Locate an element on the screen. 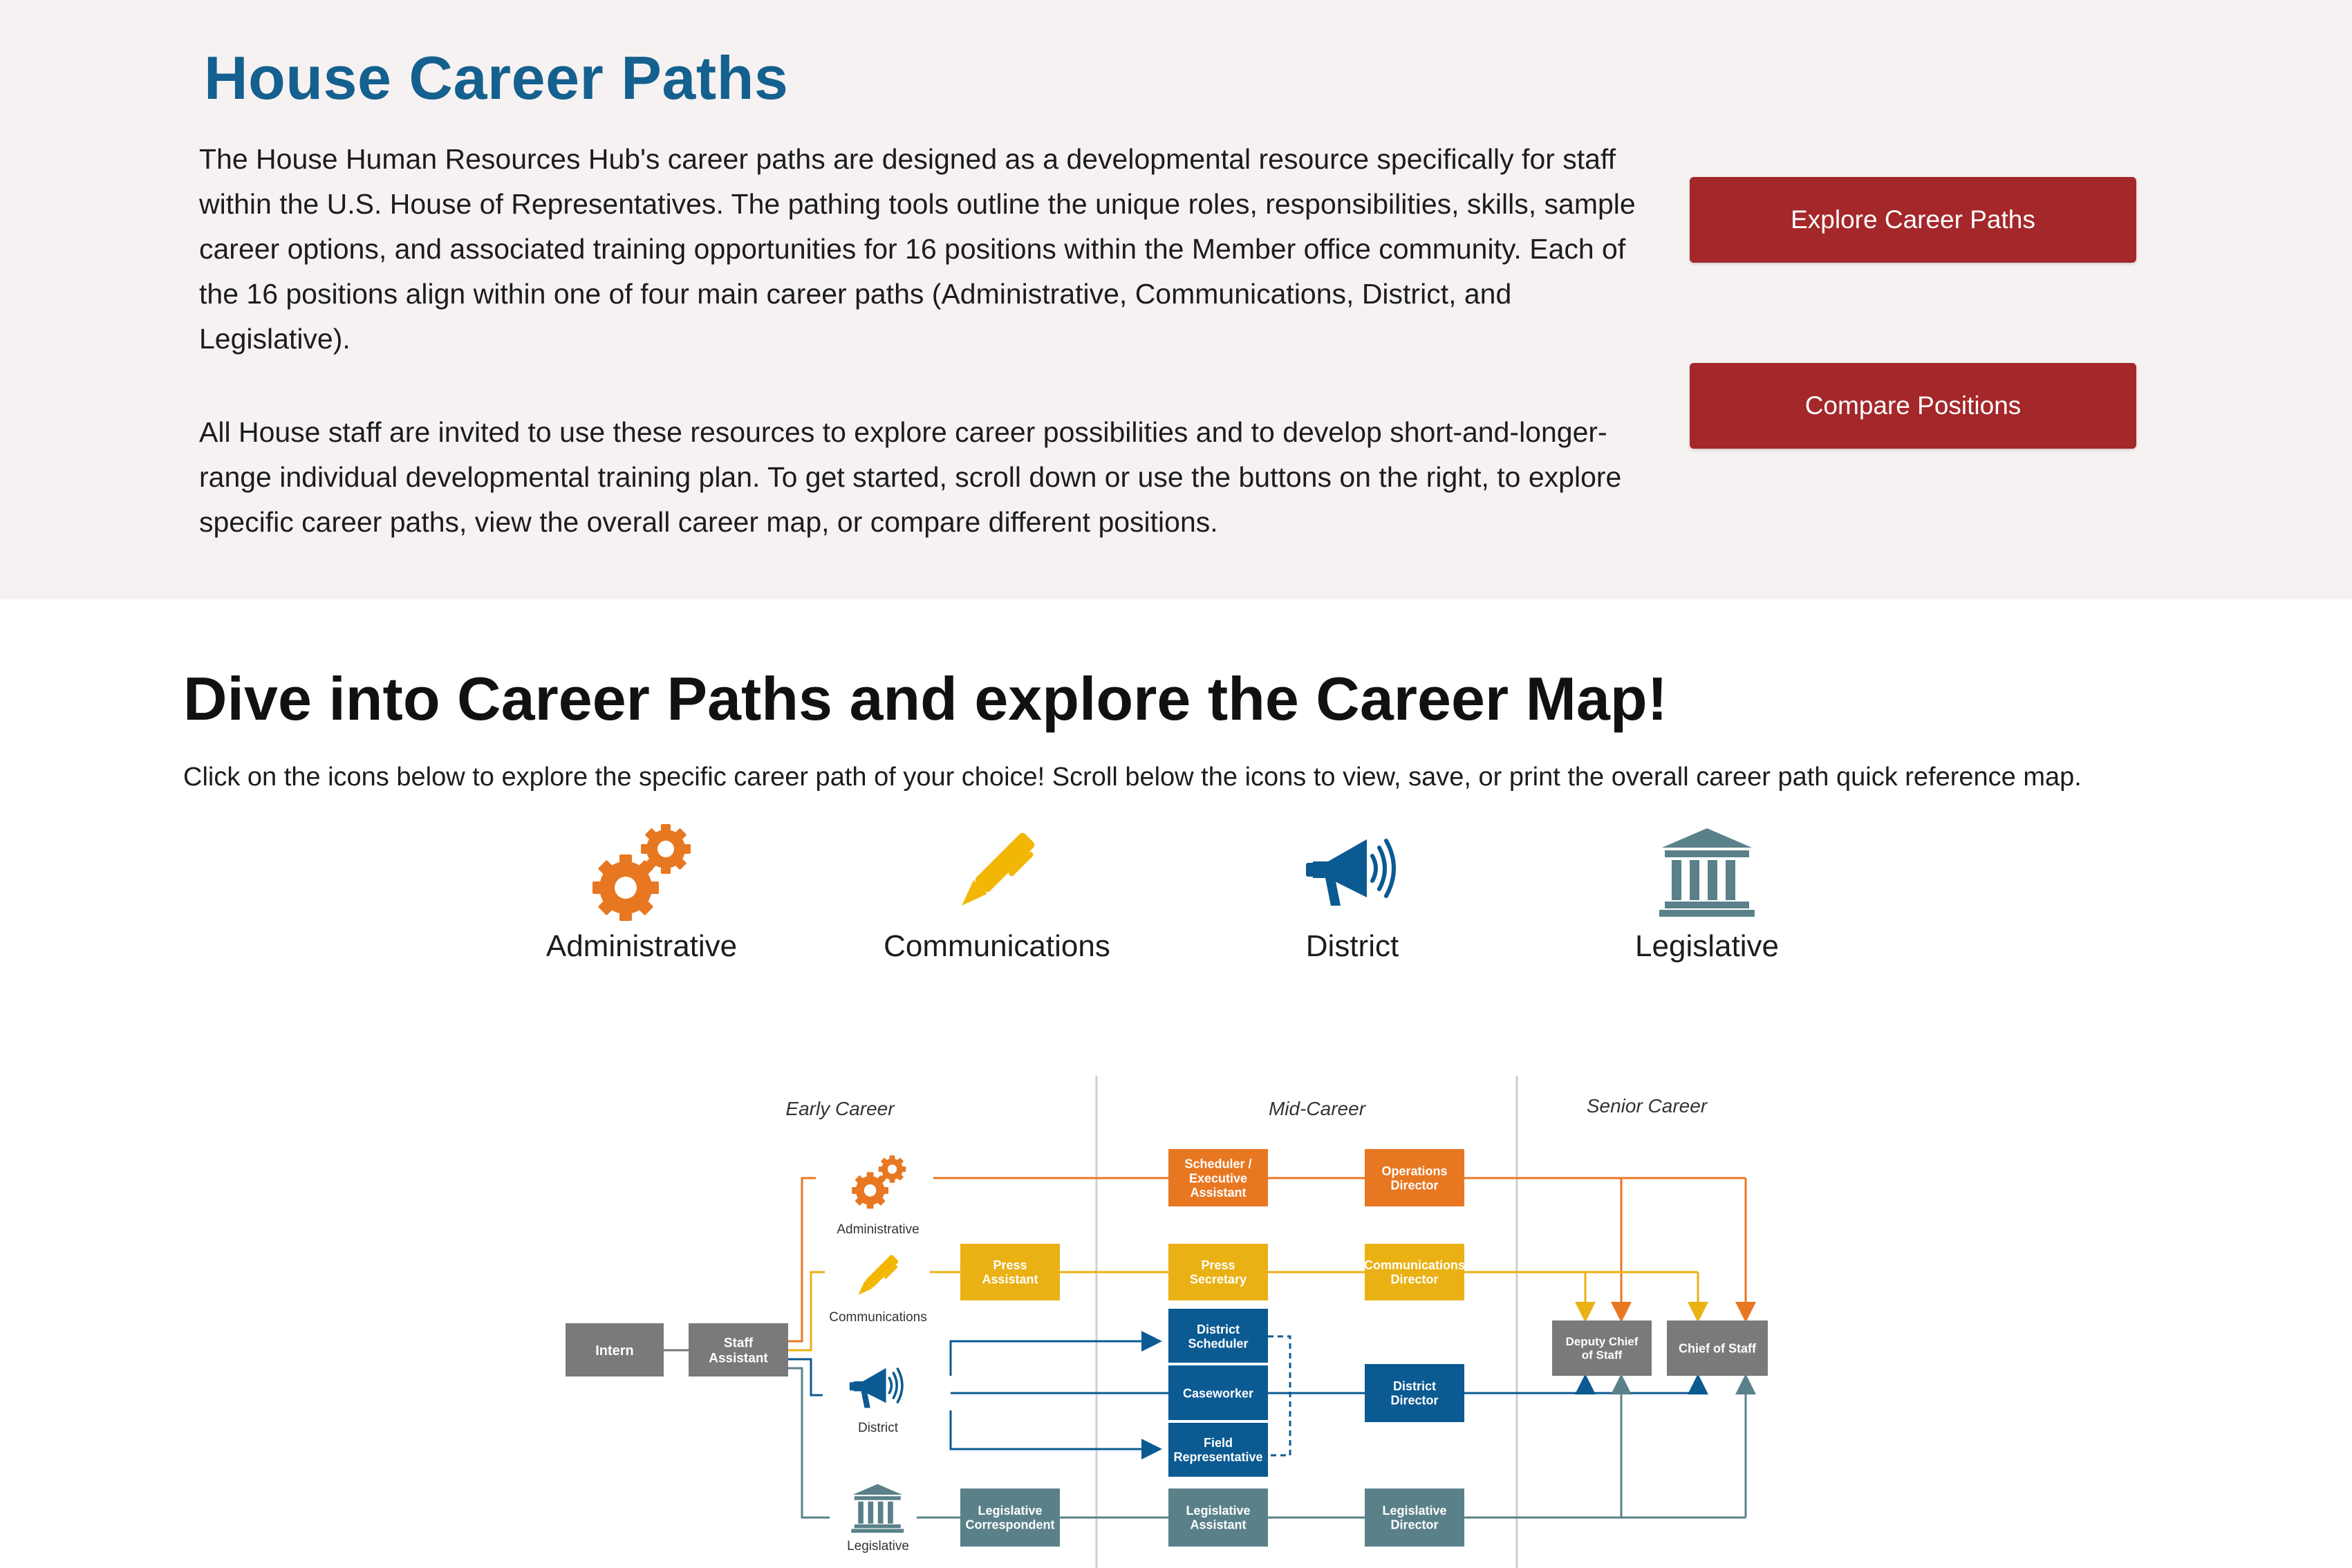  compare-positions-button: Compare Positions is located at coordinates (1913, 406).